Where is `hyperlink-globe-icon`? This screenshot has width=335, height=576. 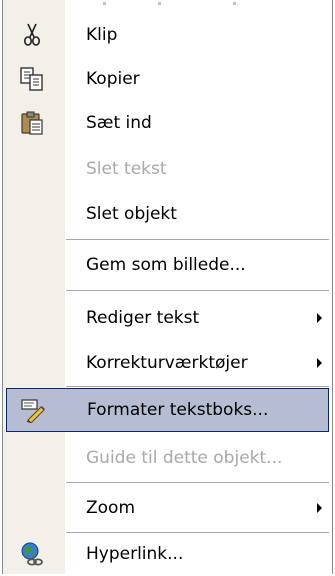
hyperlink-globe-icon is located at coordinates (32, 554).